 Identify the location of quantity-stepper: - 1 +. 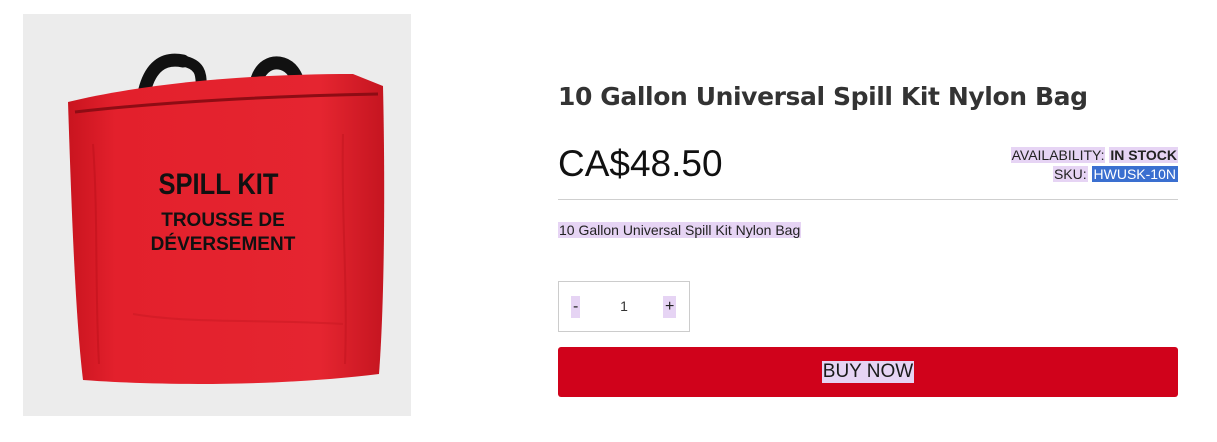
(624, 306).